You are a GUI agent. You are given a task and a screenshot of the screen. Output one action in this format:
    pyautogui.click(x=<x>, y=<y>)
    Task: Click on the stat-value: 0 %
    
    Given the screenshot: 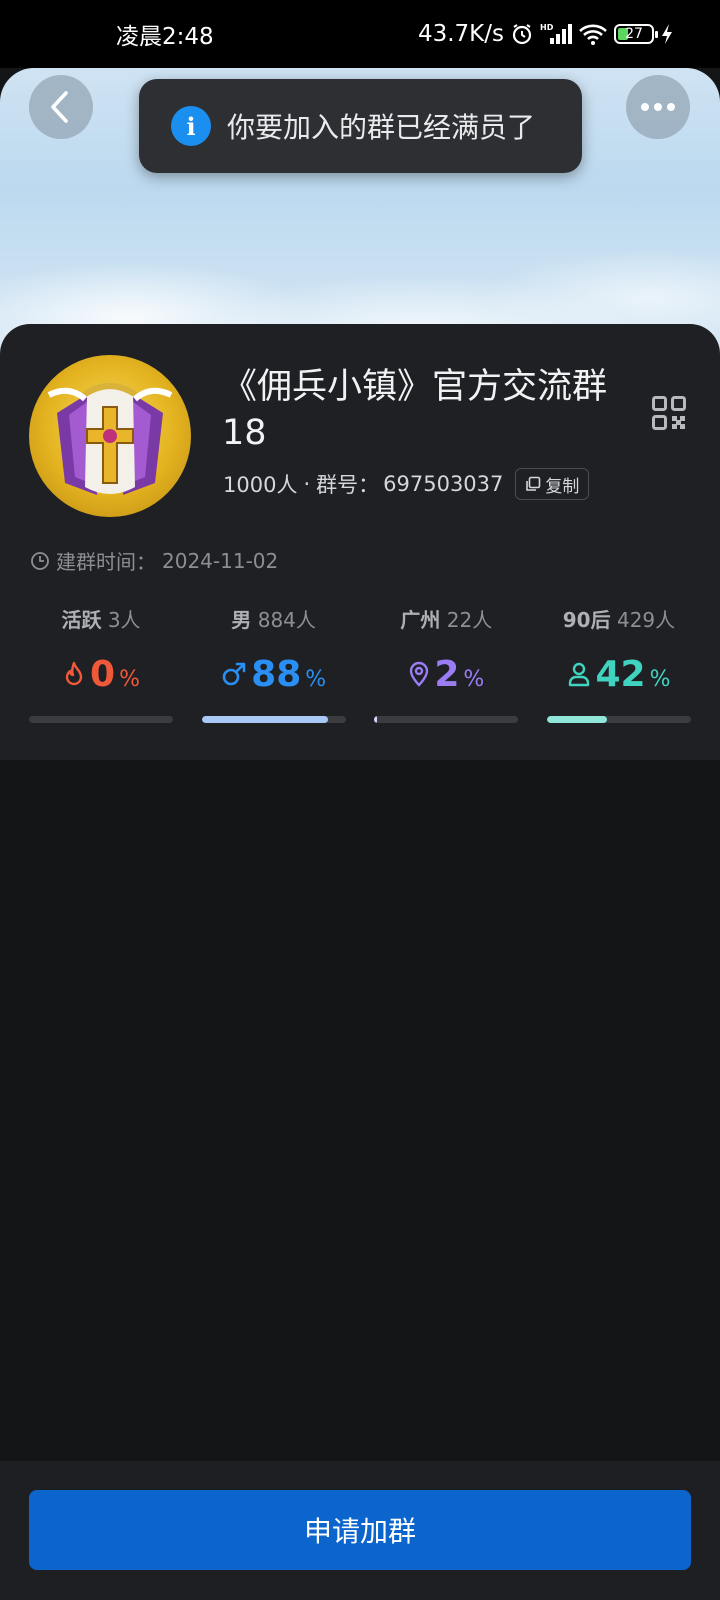 What is the action you would take?
    pyautogui.click(x=101, y=674)
    